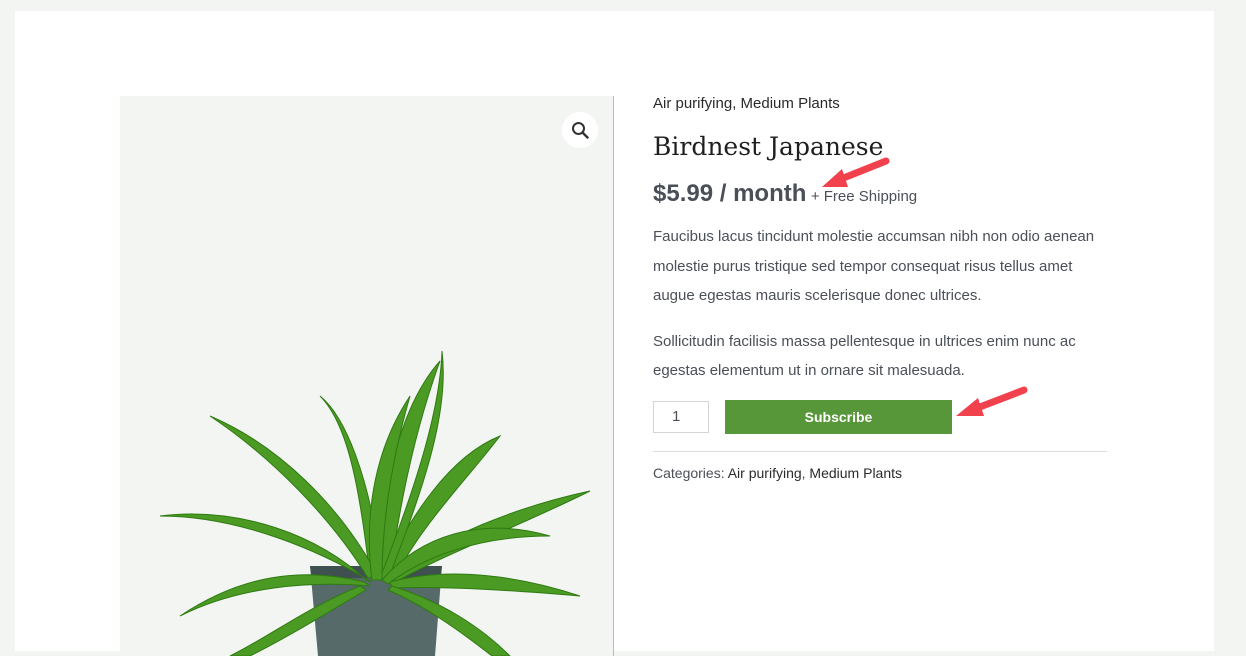 This screenshot has height=656, width=1246. Describe the element at coordinates (880, 451) in the screenshot. I see `divider` at that location.